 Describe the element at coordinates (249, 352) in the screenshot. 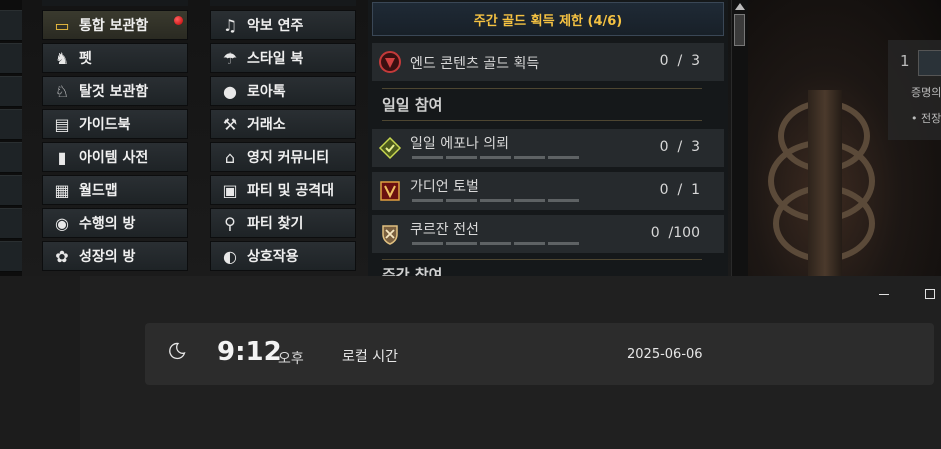

I see `clock-time: 9:12` at that location.